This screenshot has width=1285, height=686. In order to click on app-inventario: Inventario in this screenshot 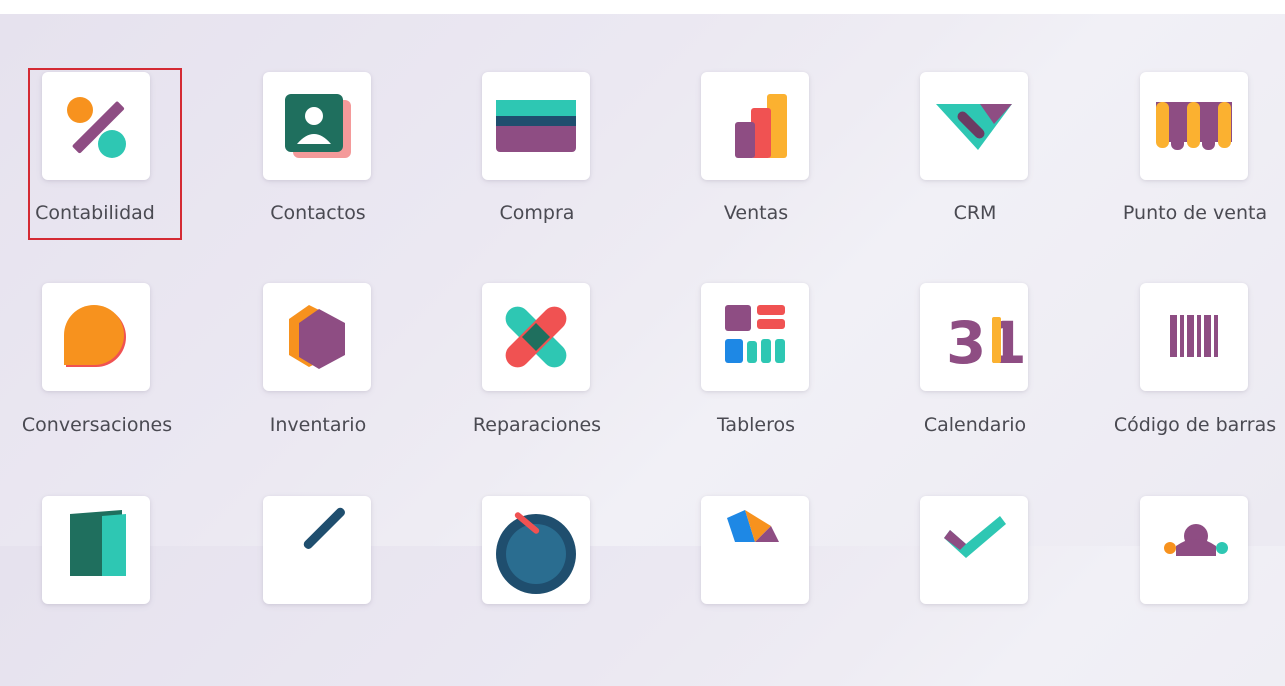, I will do `click(318, 378)`.